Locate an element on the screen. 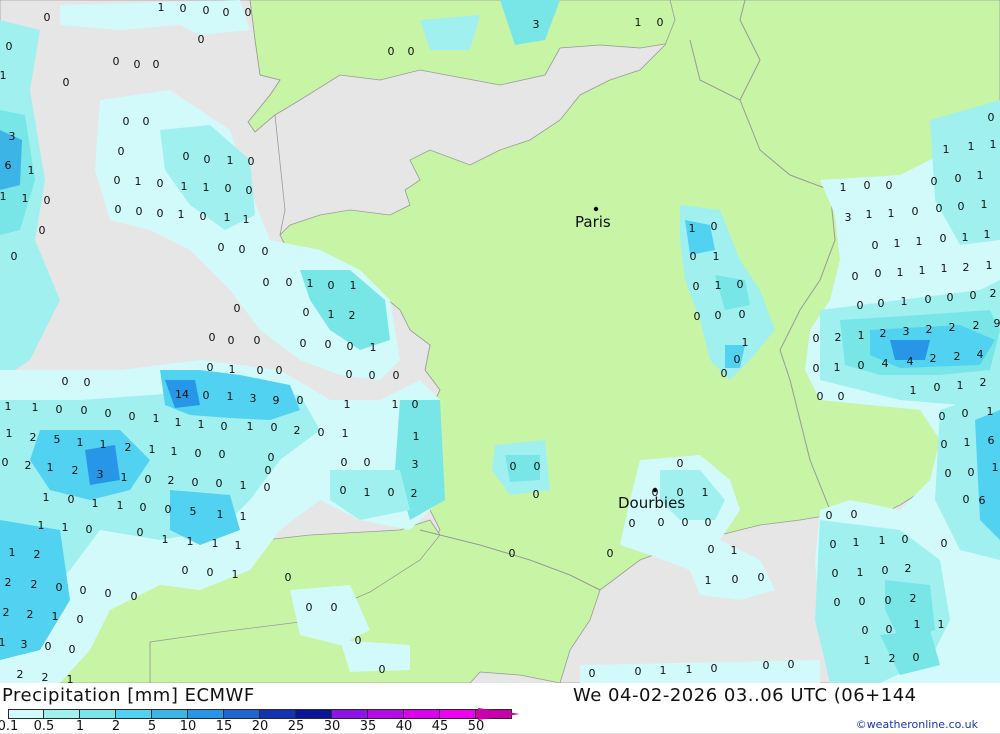 The image size is (1000, 734). legend-tick-label: 20 is located at coordinates (260, 726).